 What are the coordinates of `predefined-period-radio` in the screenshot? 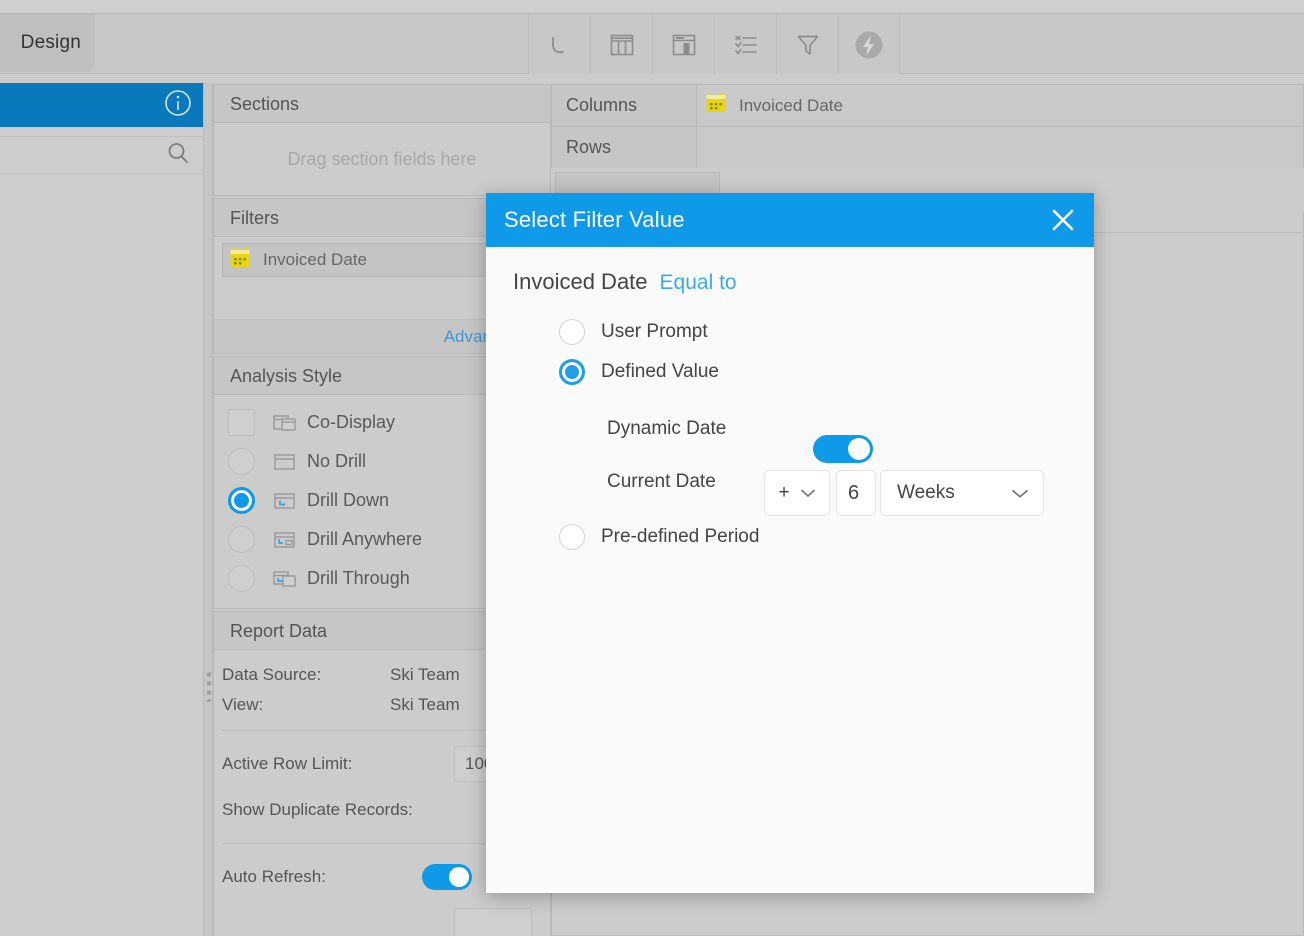 It's located at (572, 537).